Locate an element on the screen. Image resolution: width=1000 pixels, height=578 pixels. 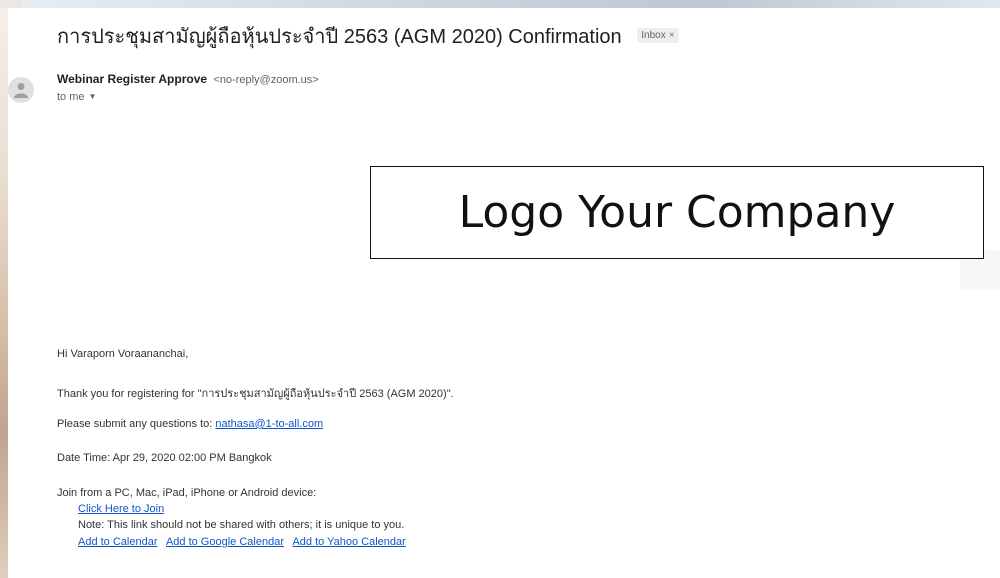
join-link-line: Click Here to Join is located at coordinates (121, 509).